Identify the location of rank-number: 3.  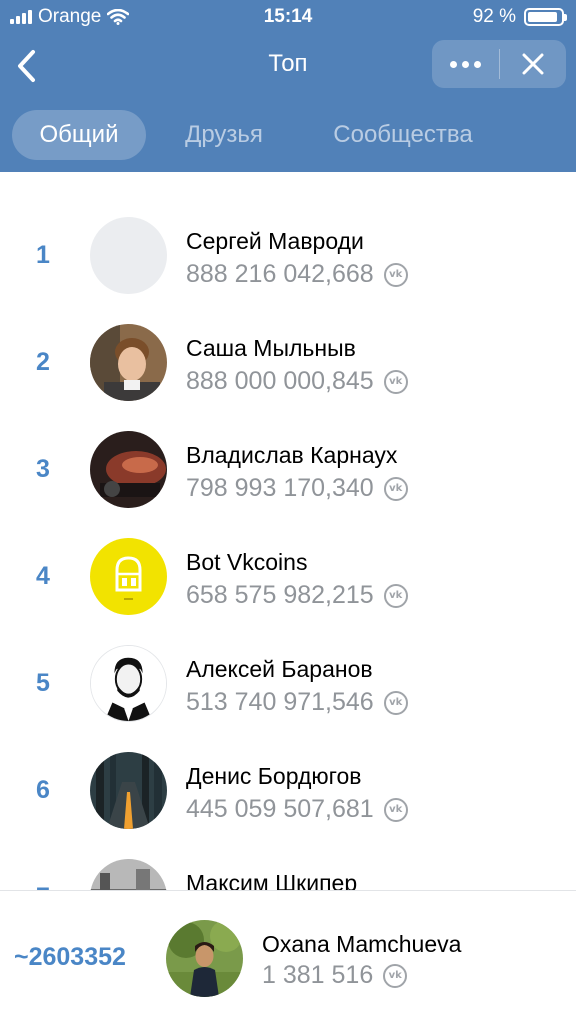
(43, 469).